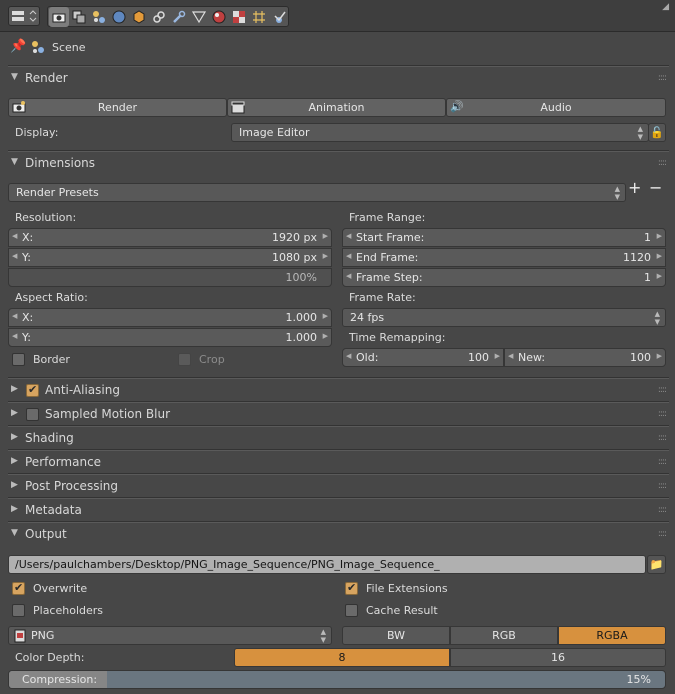  What do you see at coordinates (558, 657) in the screenshot?
I see `color-depth-16: 16` at bounding box center [558, 657].